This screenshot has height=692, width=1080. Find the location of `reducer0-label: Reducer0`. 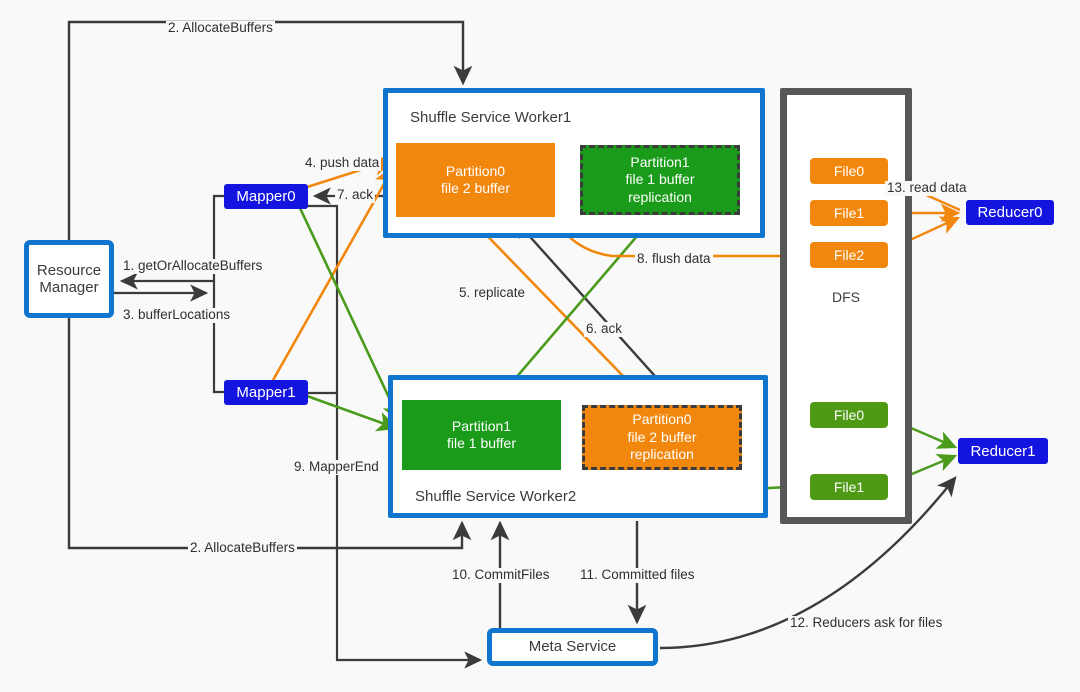

reducer0-label: Reducer0 is located at coordinates (1010, 212).